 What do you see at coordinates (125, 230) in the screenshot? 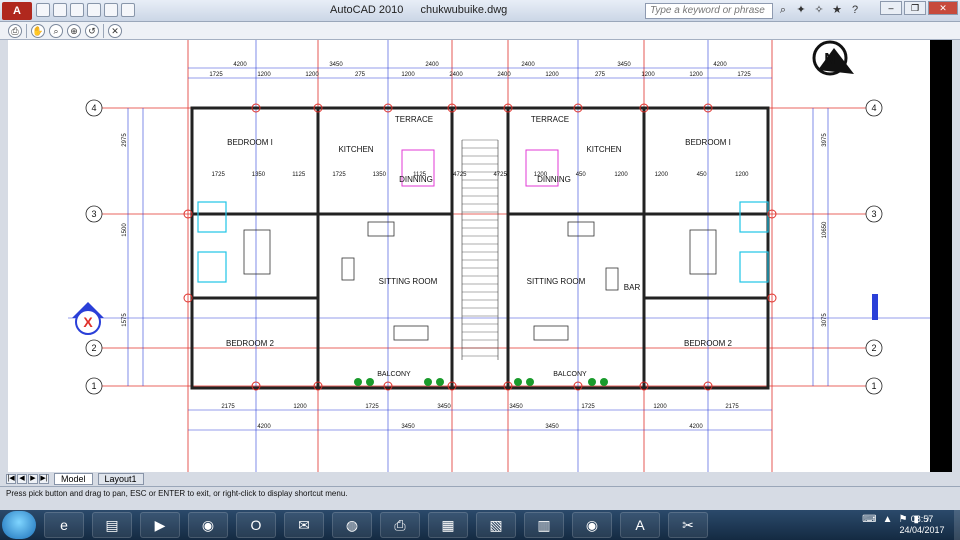
I see `dimension-text: 1500` at bounding box center [125, 230].